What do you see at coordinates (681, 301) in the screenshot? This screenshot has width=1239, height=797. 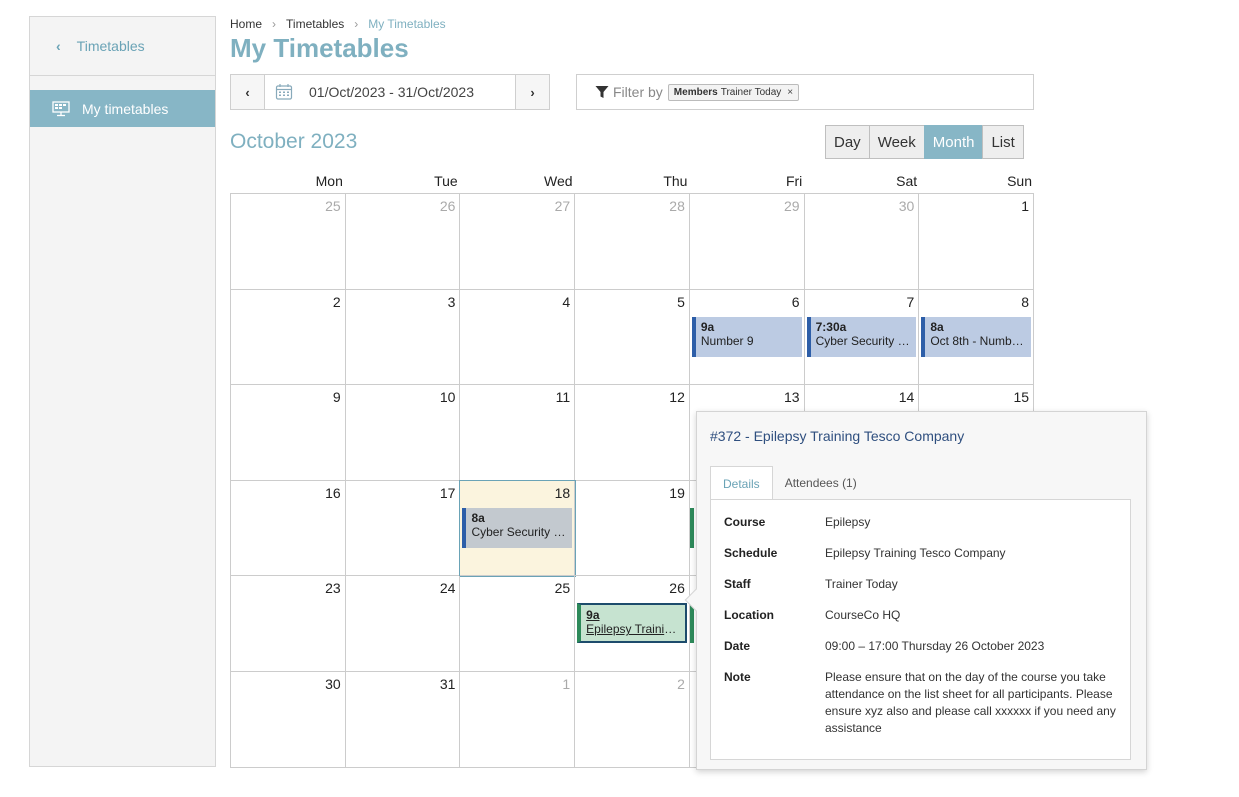 I see `day-number: 5` at bounding box center [681, 301].